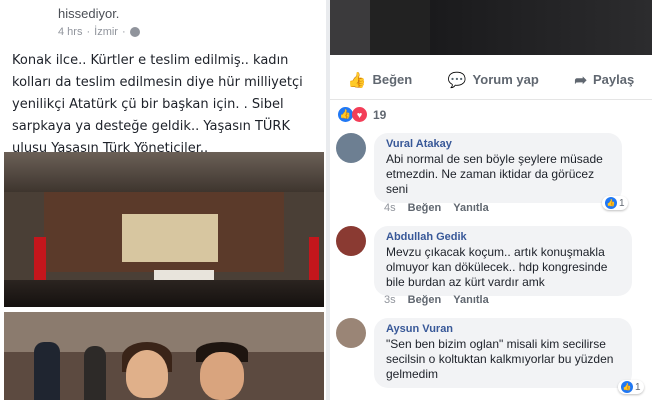 This screenshot has height=400, width=652. I want to click on comment-meta: 4s Beğen Yanıtla, so click(436, 208).